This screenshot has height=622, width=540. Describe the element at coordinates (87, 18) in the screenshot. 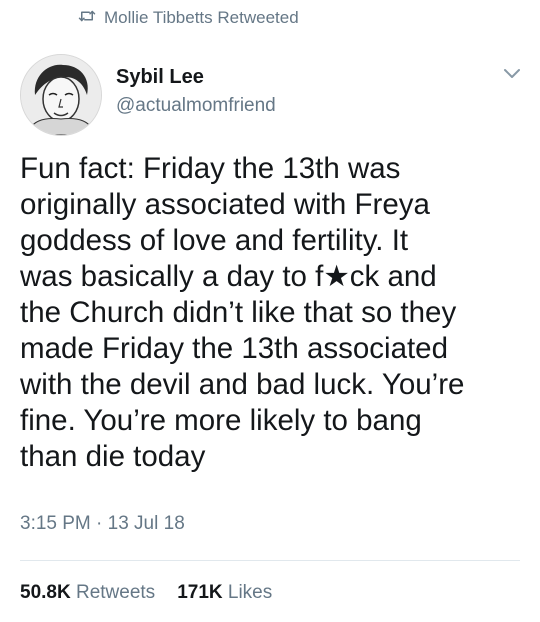

I see `retweet-icon` at that location.